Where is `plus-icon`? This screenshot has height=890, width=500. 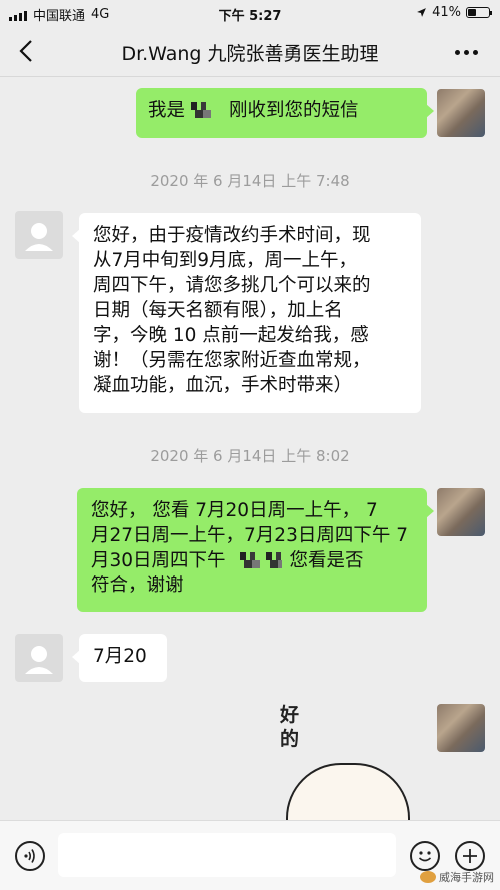 plus-icon is located at coordinates (470, 856).